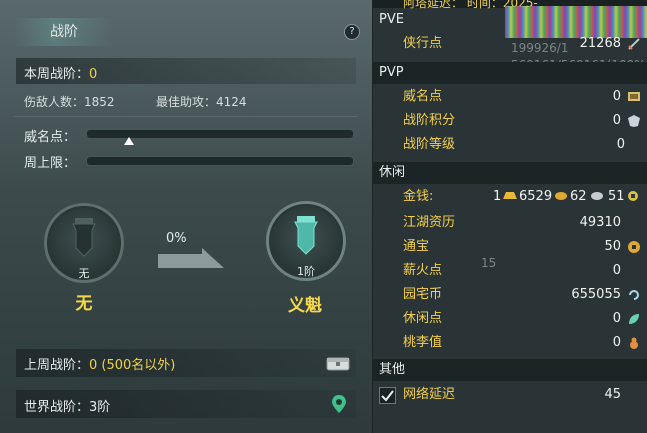 Image resolution: width=647 pixels, height=433 pixels. I want to click on help-icon: ?, so click(352, 32).